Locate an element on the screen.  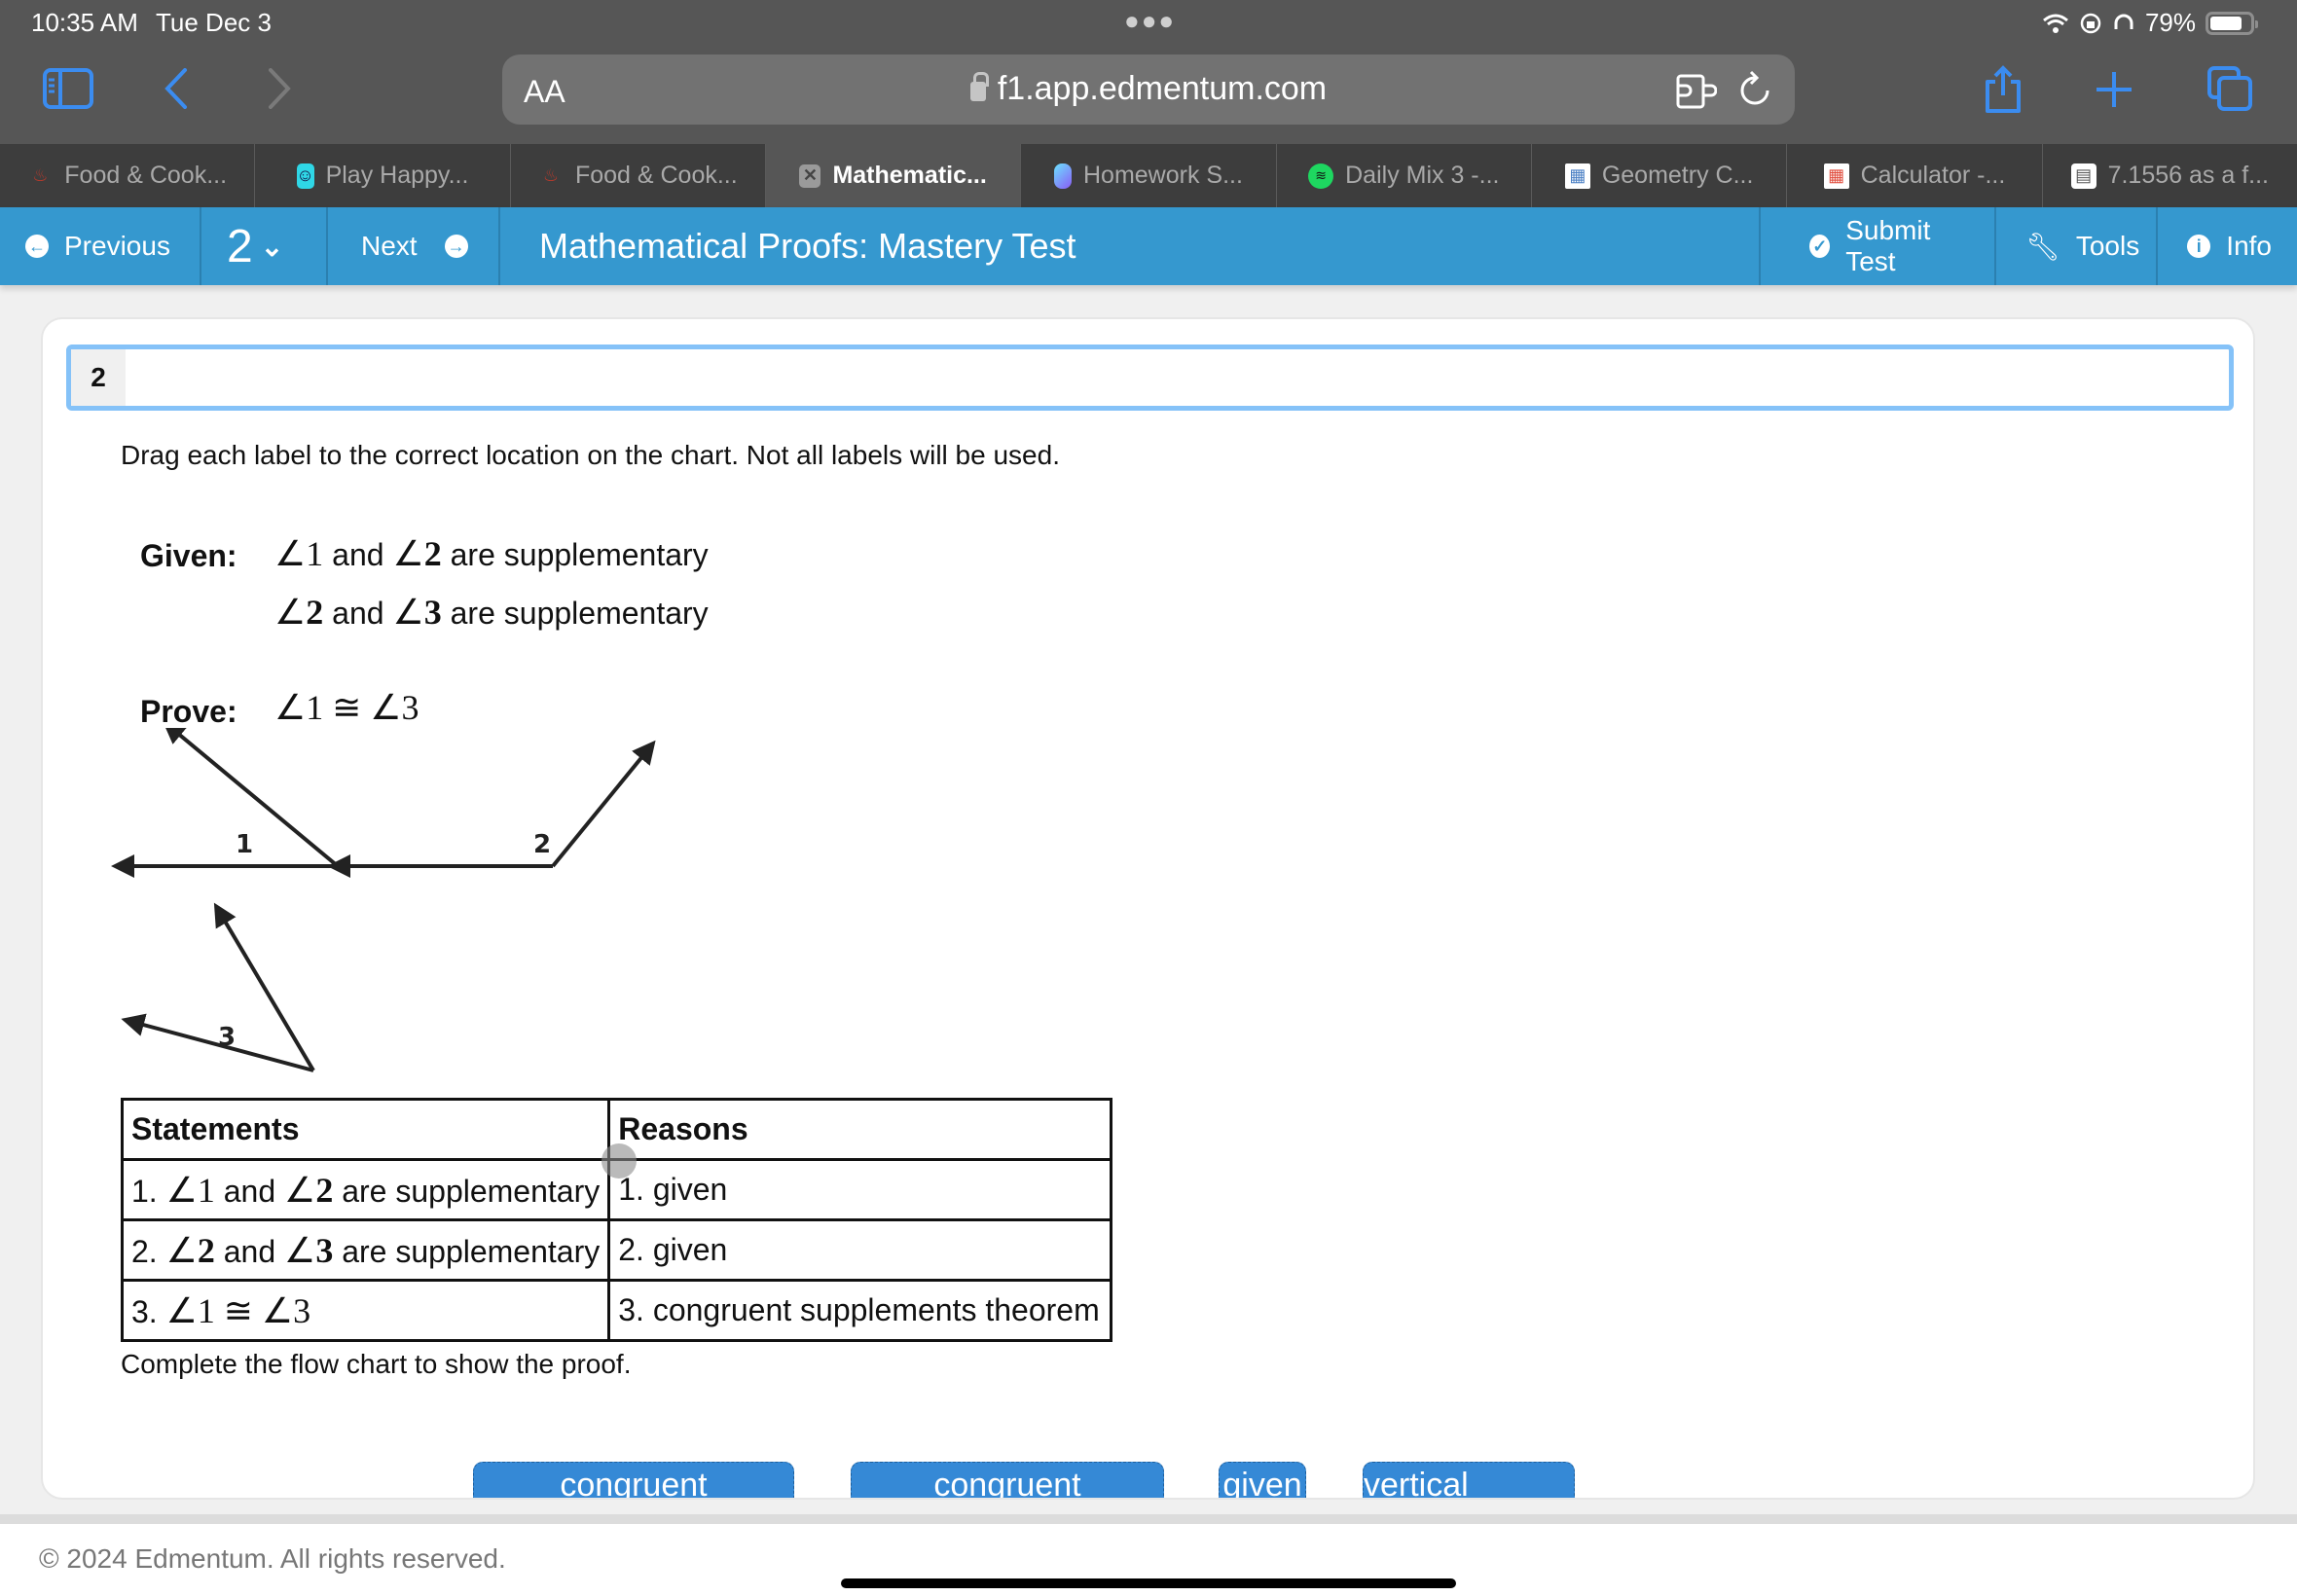
address-bar: AA f1.app.edmentum.com is located at coordinates (1148, 89).